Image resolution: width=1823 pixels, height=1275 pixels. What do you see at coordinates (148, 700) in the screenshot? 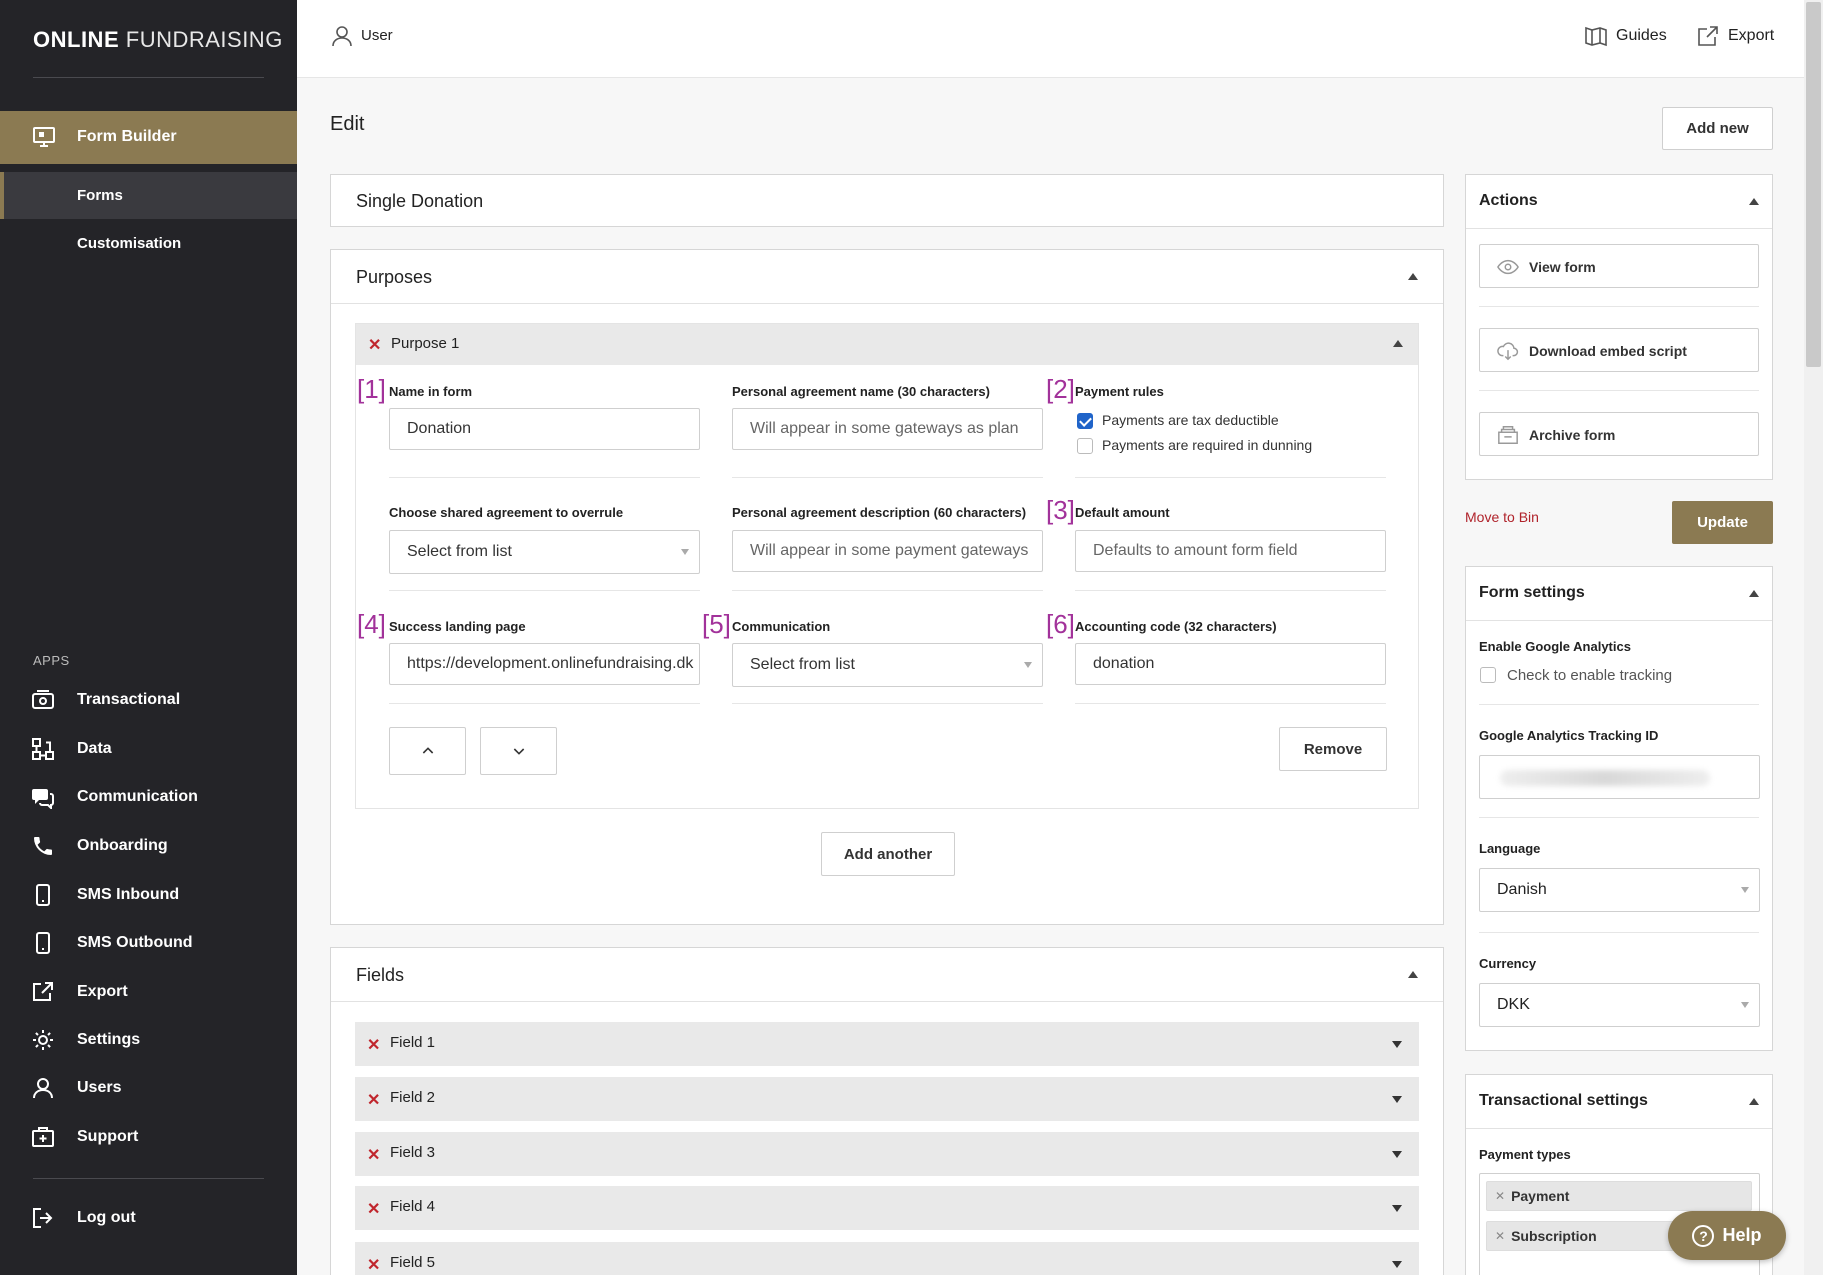
I see `sidebar-item-transactional: Transactional` at bounding box center [148, 700].